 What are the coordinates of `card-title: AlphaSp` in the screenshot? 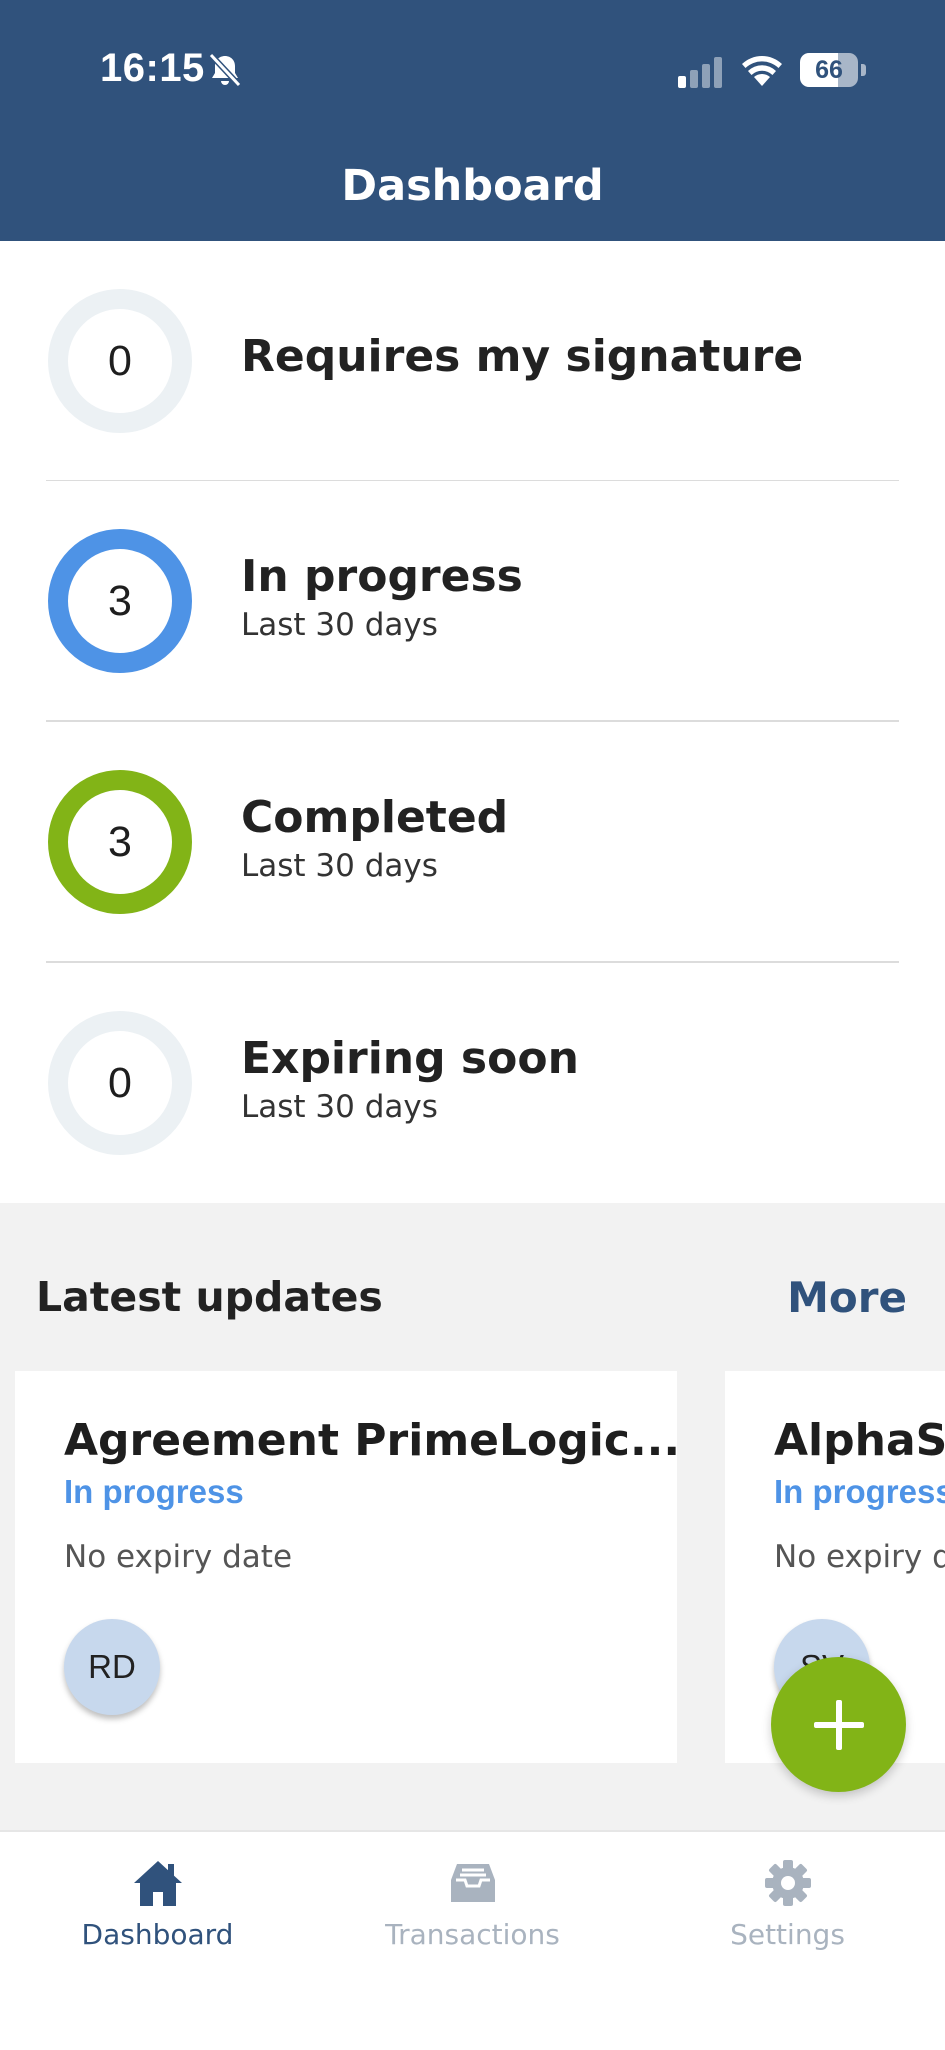 It's located at (859, 1440).